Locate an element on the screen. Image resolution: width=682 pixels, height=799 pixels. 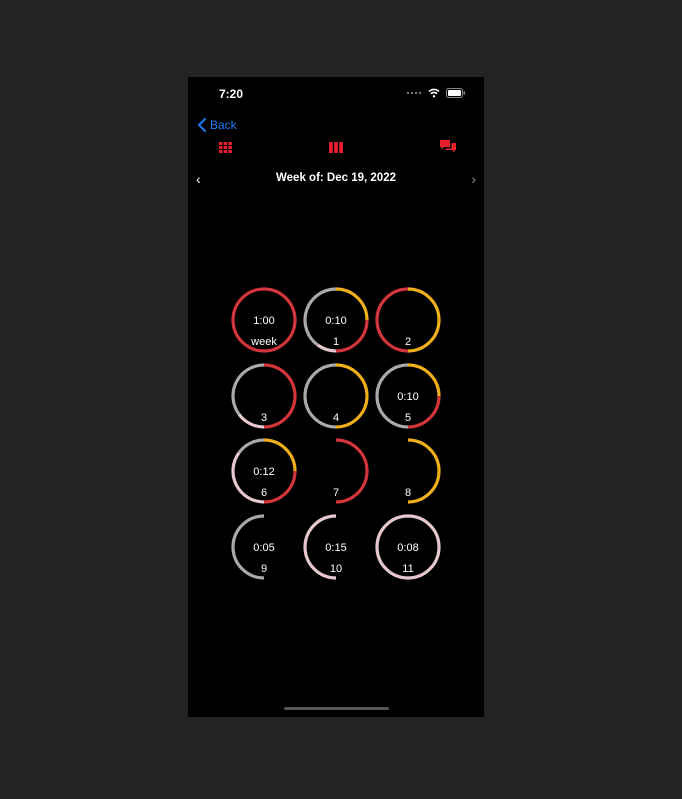
day-ring: 4 is located at coordinates (336, 396).